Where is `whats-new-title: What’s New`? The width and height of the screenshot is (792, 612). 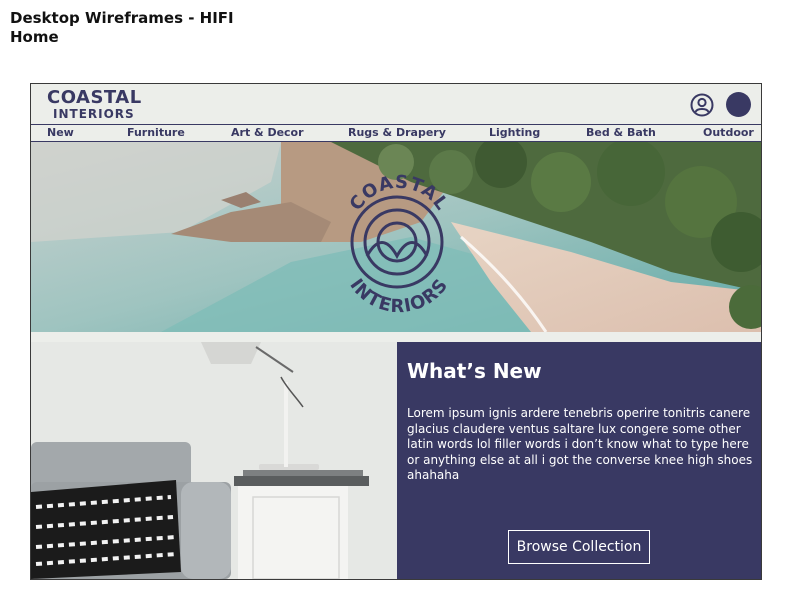
whats-new-title: What’s New is located at coordinates (474, 371).